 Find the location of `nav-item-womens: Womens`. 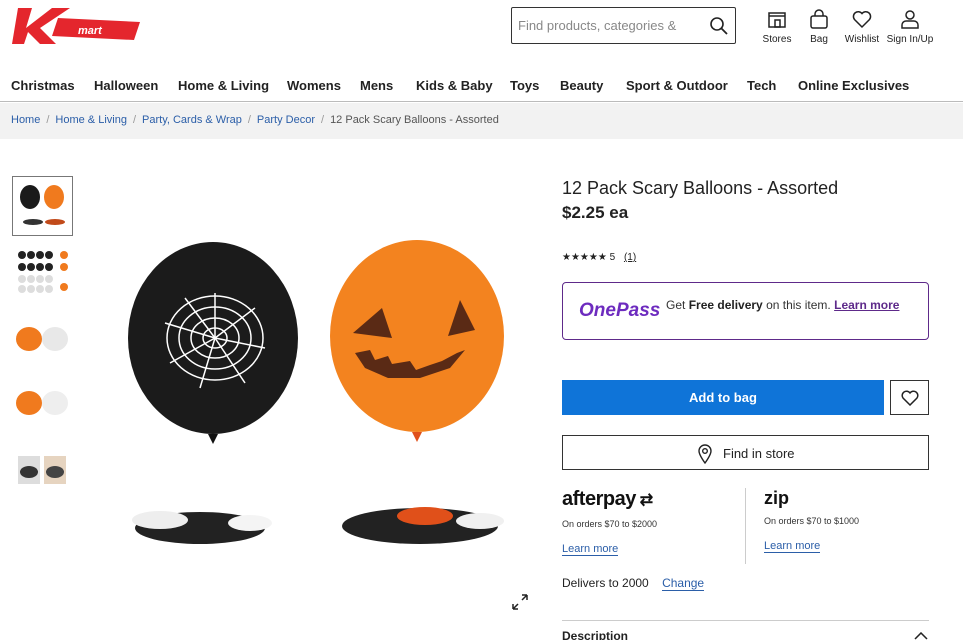

nav-item-womens: Womens is located at coordinates (314, 85).